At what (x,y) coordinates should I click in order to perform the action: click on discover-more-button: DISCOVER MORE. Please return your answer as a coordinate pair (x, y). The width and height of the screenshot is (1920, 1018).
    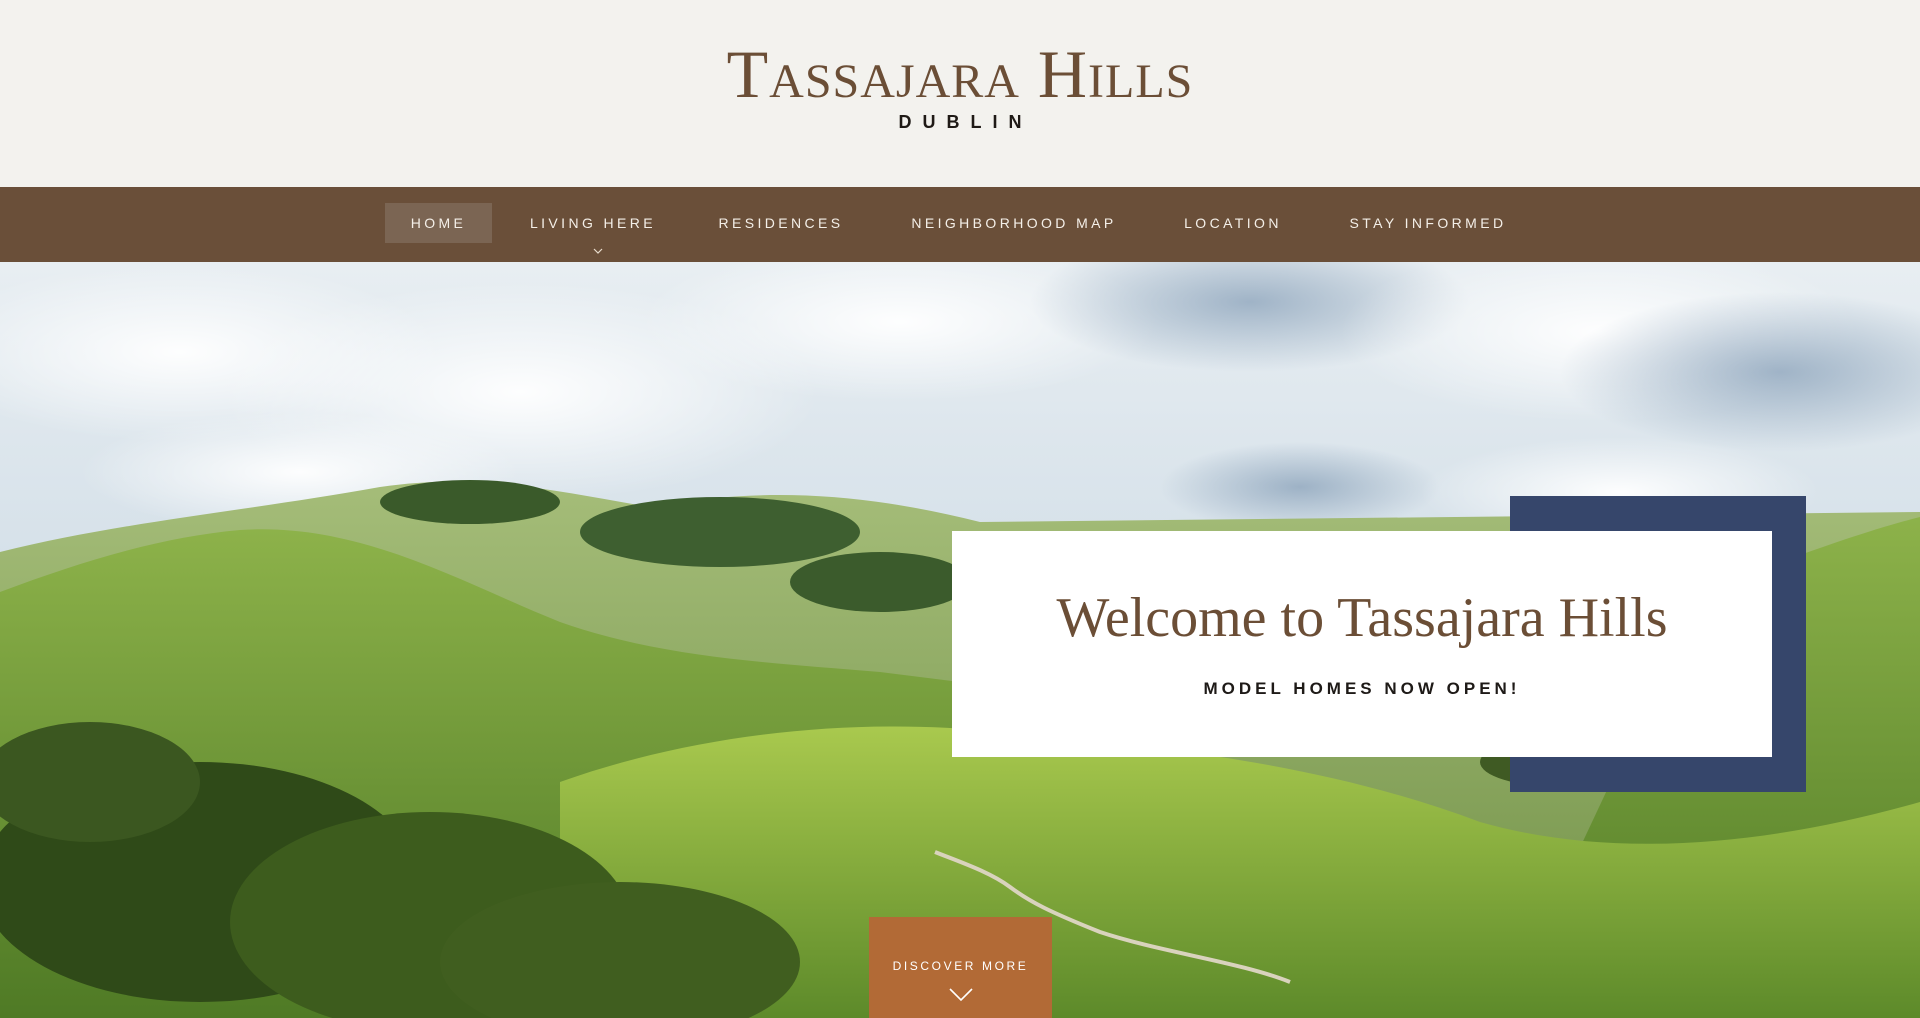
    Looking at the image, I should click on (960, 967).